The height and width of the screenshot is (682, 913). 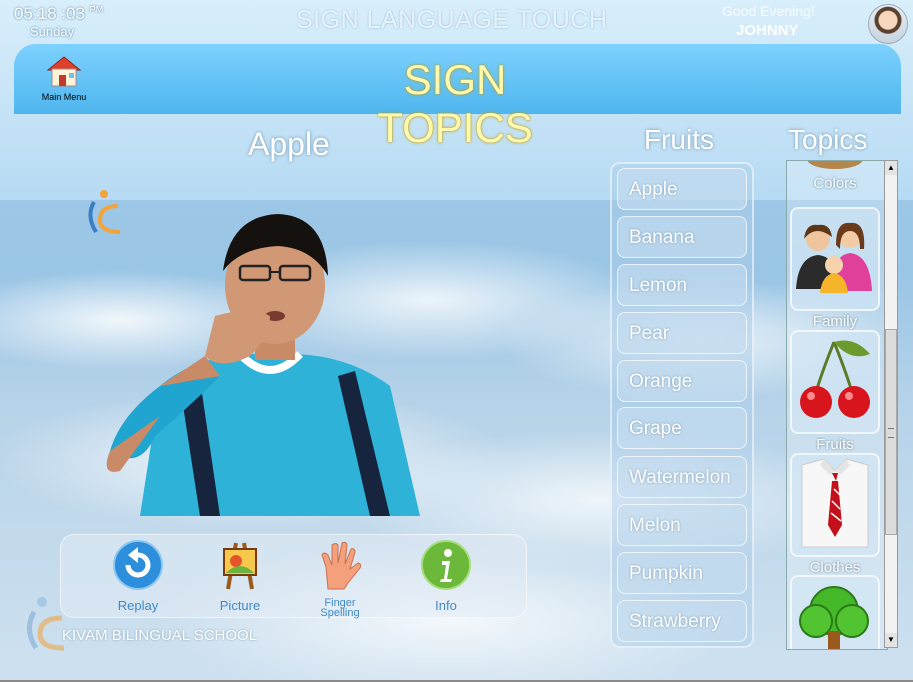 What do you see at coordinates (828, 139) in the screenshot?
I see `topics-heading: Topics` at bounding box center [828, 139].